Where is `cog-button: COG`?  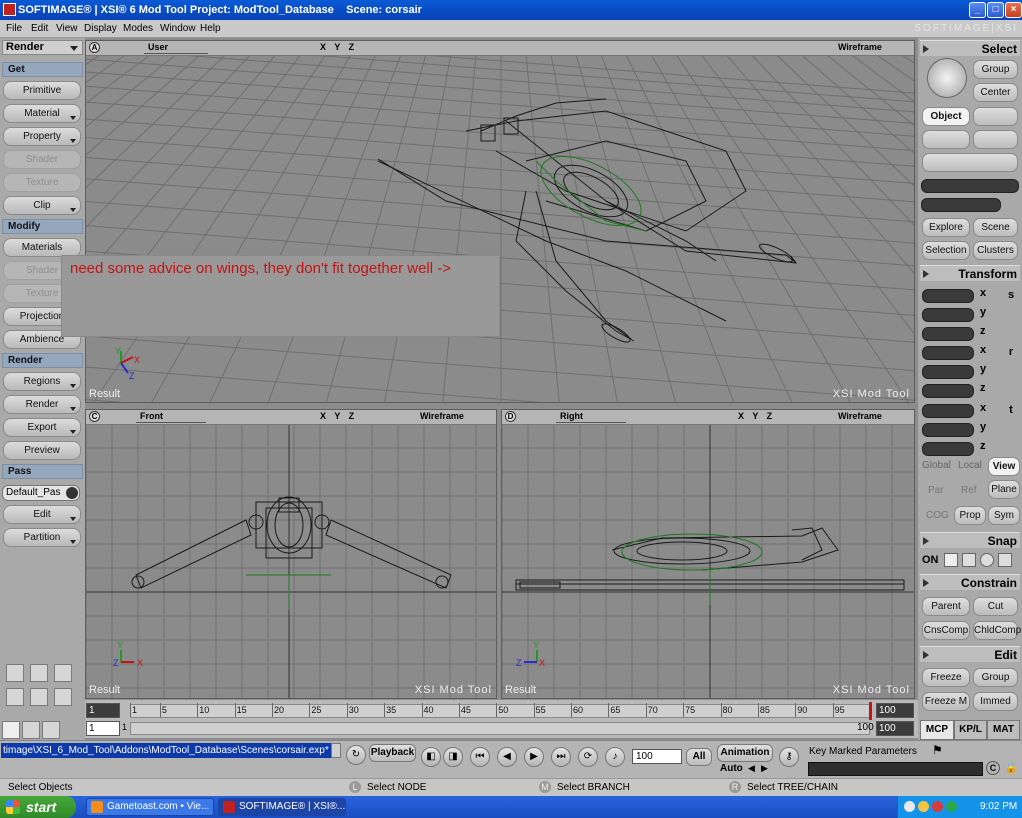
cog-button: COG is located at coordinates (937, 515).